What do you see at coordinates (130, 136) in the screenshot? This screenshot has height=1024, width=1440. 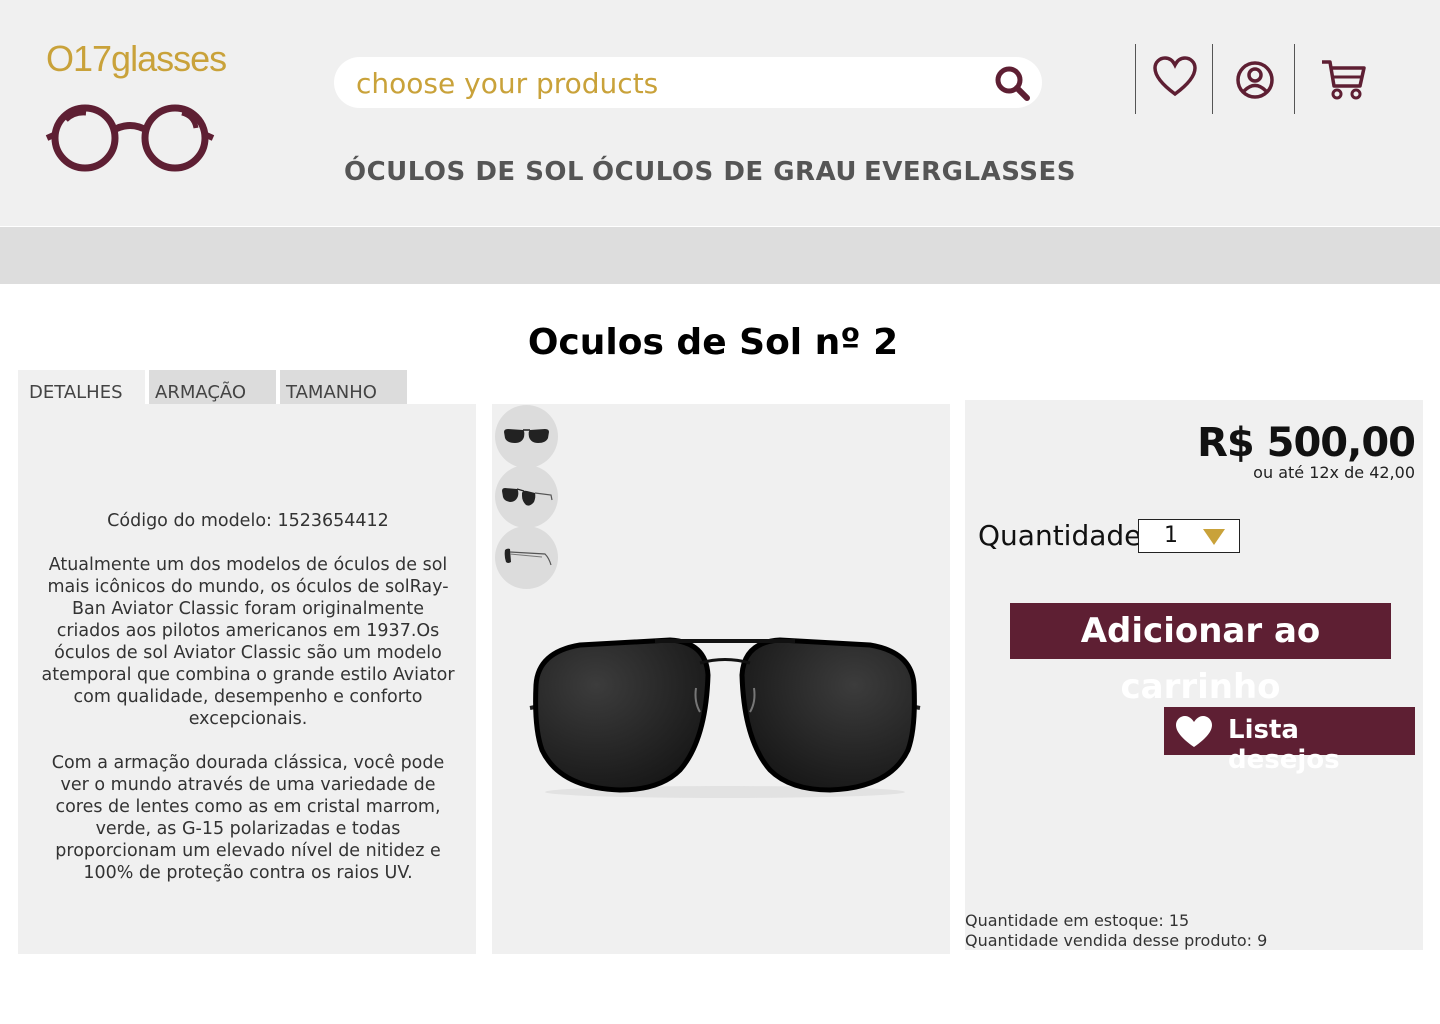 I see `logo-glasses-icon` at bounding box center [130, 136].